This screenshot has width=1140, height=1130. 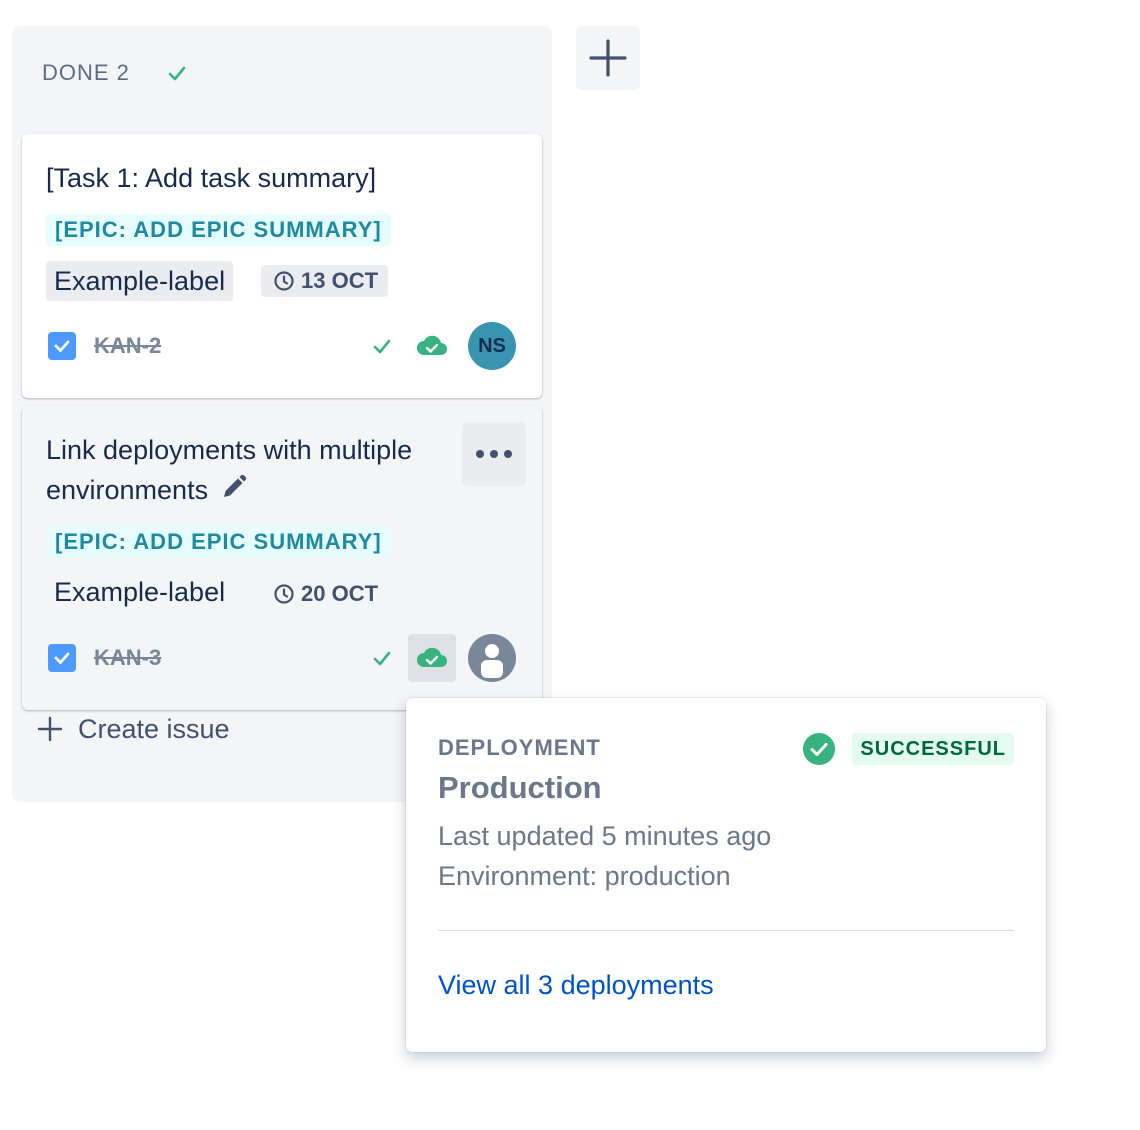 I want to click on column-done-check-icon, so click(x=177, y=73).